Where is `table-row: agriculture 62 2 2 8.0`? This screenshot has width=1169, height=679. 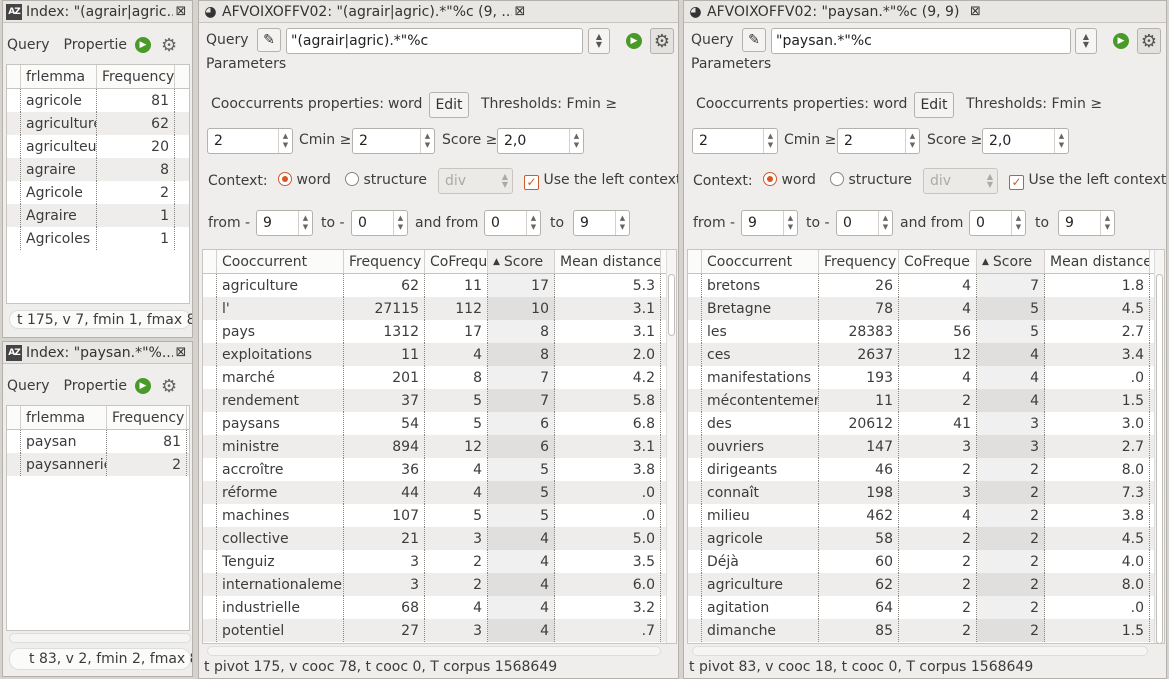
table-row: agriculture 62 2 2 8.0 is located at coordinates (926, 584).